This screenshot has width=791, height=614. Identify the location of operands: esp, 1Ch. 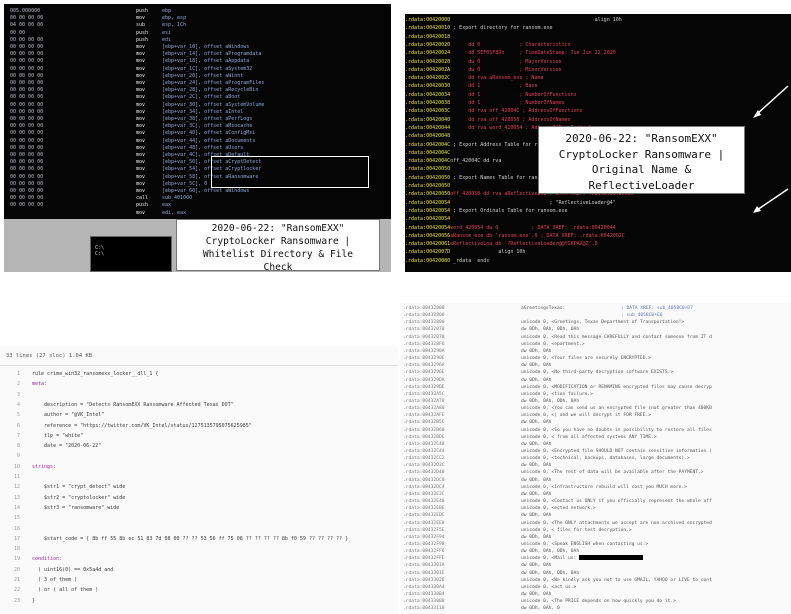
(174, 25).